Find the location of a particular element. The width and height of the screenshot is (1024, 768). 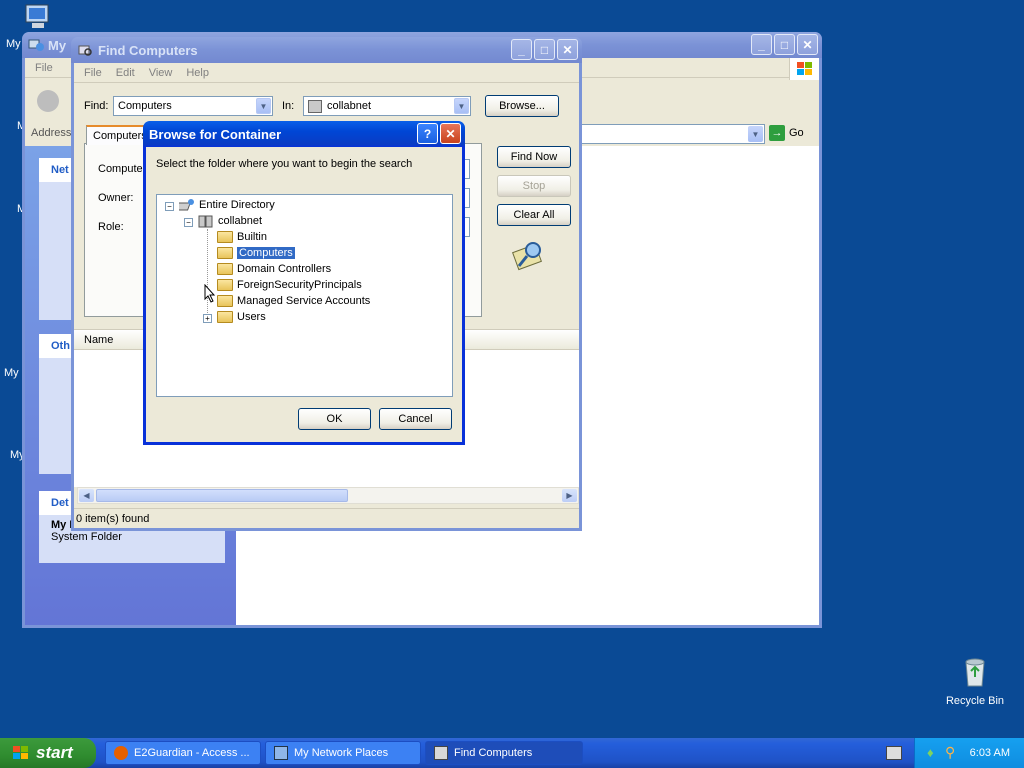

explorer-close-button: ✕ is located at coordinates (807, 44).